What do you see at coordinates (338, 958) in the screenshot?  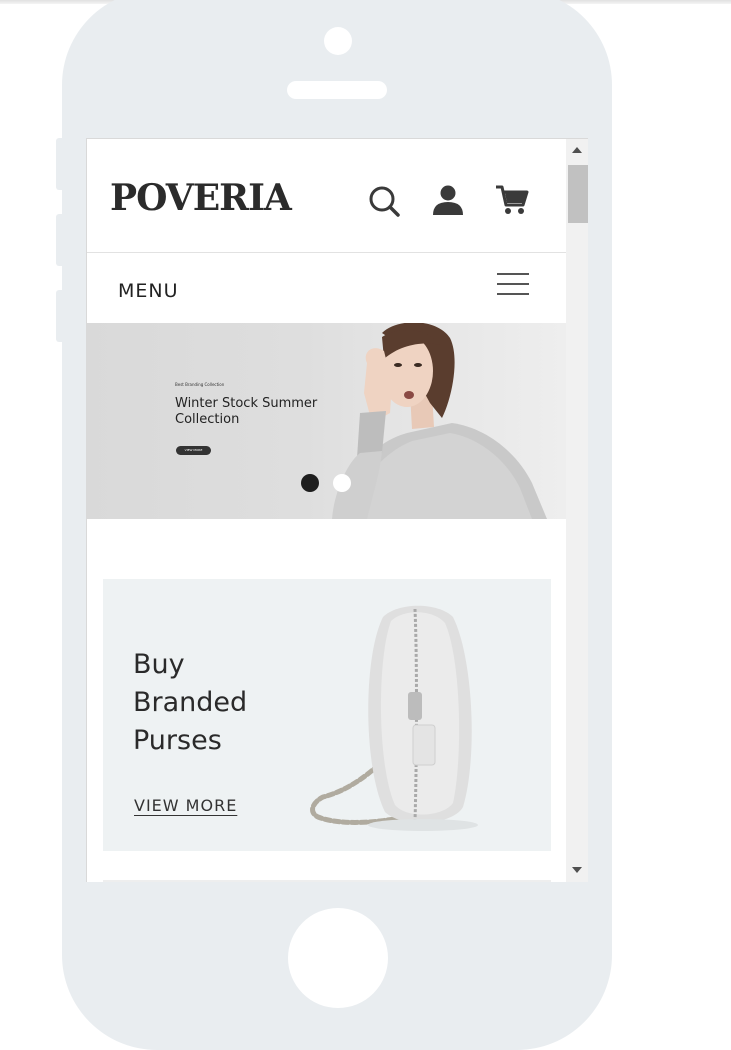 I see `phone-home-button` at bounding box center [338, 958].